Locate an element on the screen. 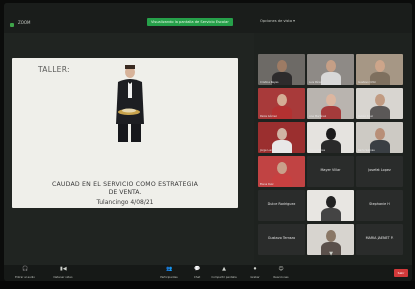 This screenshot has height=289, width=415. participant-tile: Luis Pérez is located at coordinates (330, 69).